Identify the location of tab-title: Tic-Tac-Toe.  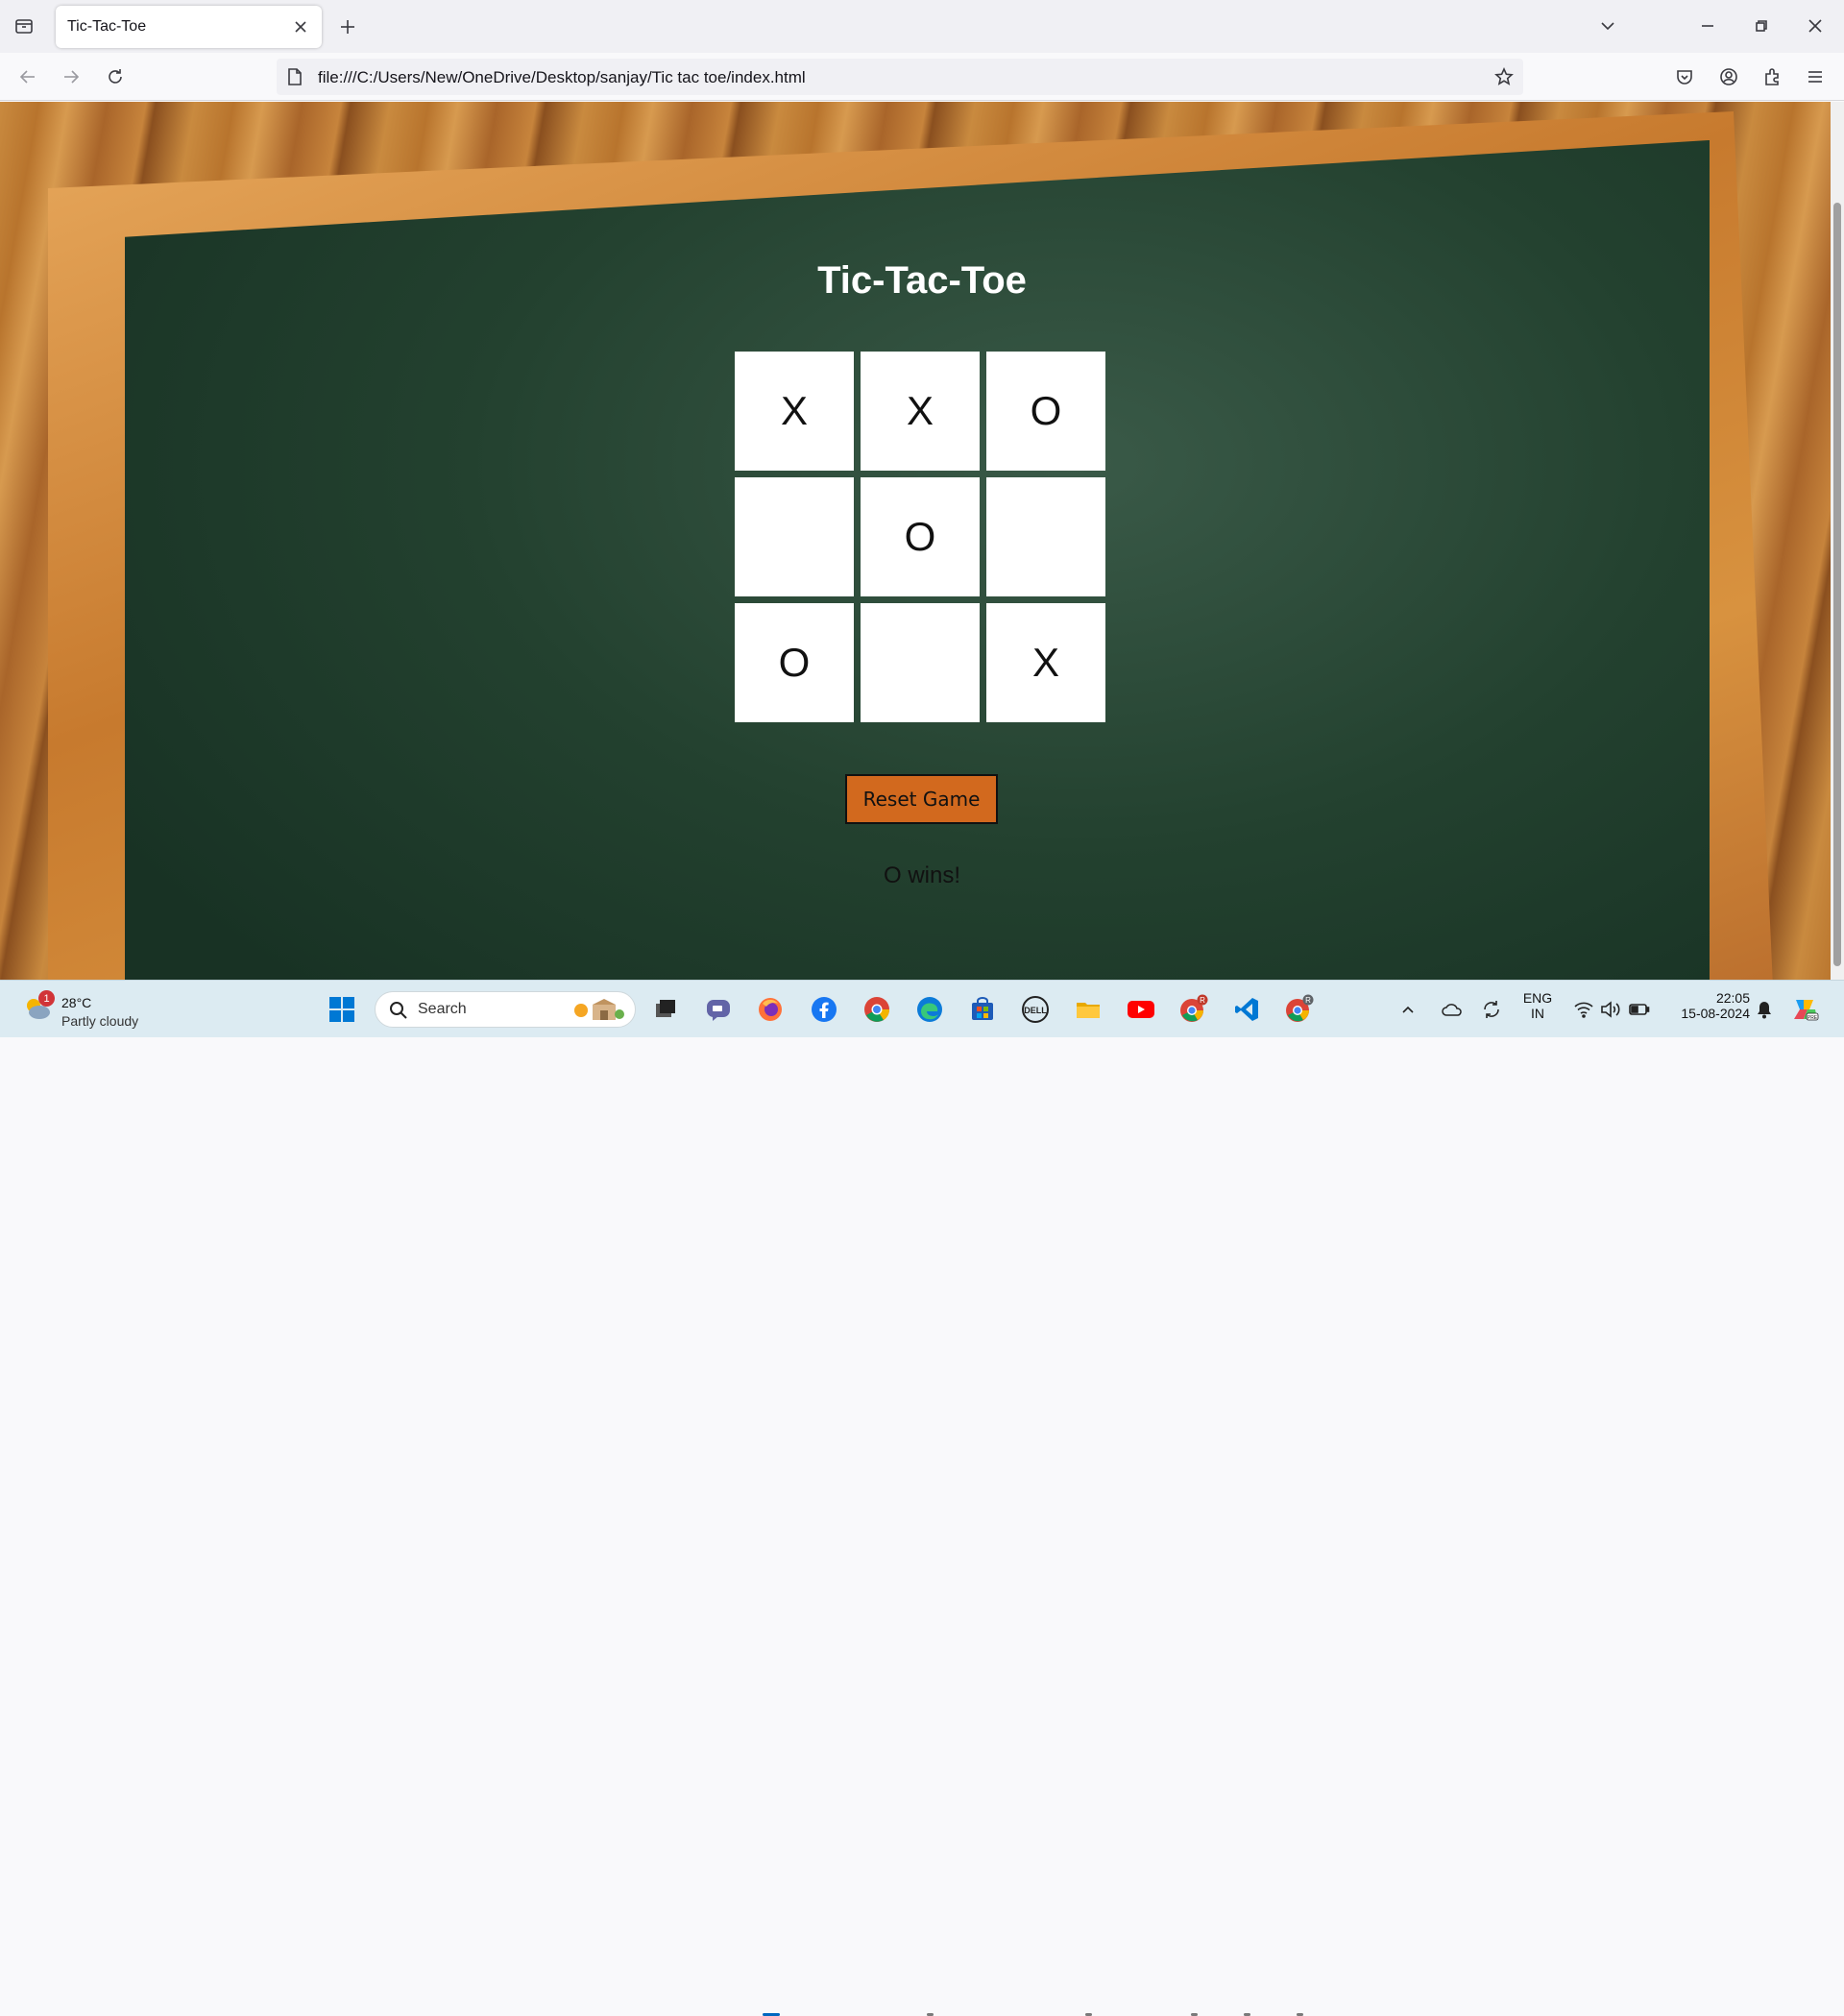
(107, 27).